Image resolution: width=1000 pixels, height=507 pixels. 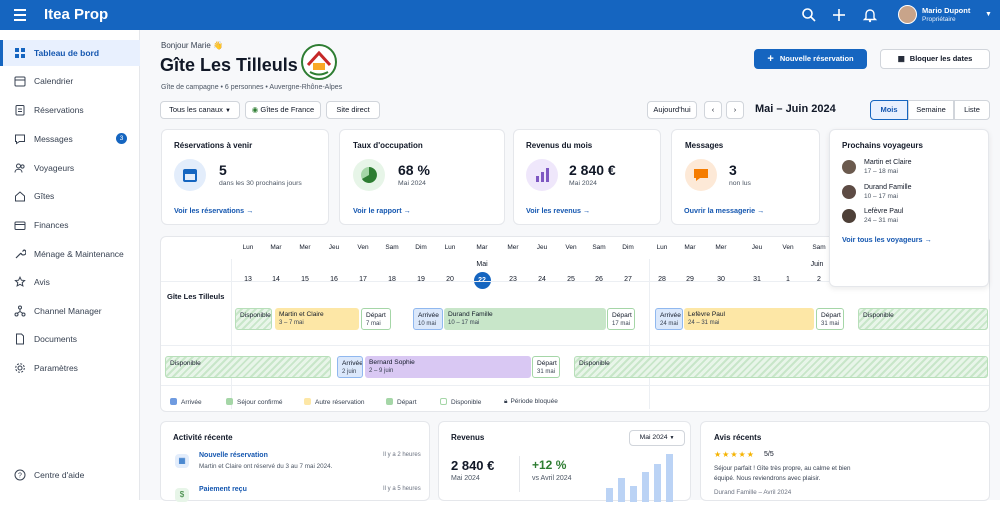 What do you see at coordinates (350, 367) in the screenshot?
I see `arrival-marker: Arrivée 2 juin` at bounding box center [350, 367].